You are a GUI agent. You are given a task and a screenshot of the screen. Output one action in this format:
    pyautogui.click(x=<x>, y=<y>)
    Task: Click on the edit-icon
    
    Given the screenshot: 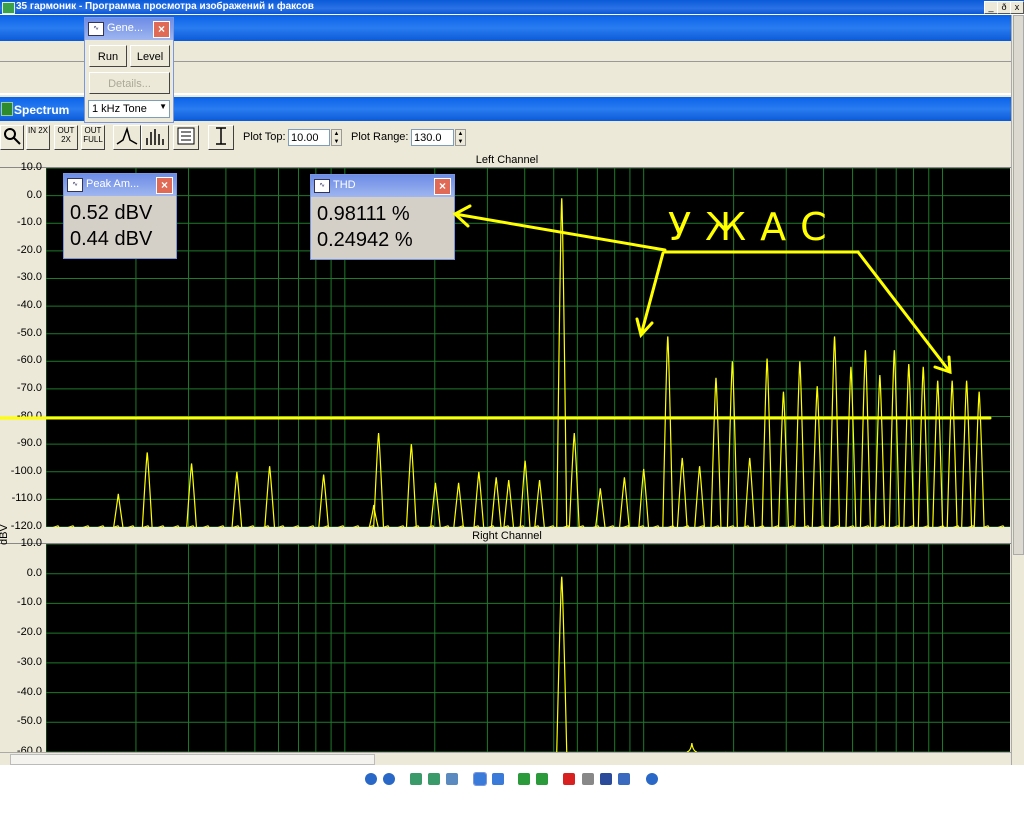 What is the action you would take?
    pyautogui.click(x=624, y=779)
    